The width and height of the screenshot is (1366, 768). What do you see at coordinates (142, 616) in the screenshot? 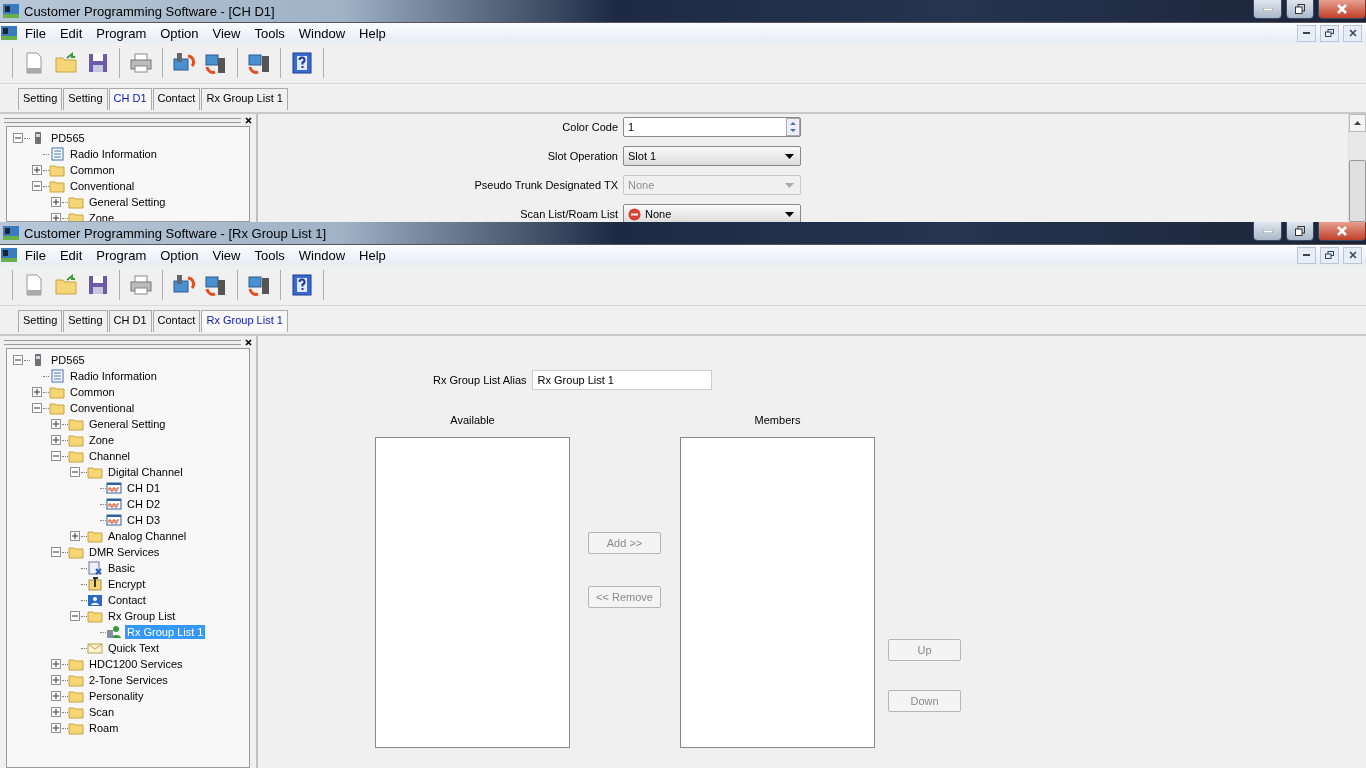
I see `tree-item: Rx Group List` at bounding box center [142, 616].